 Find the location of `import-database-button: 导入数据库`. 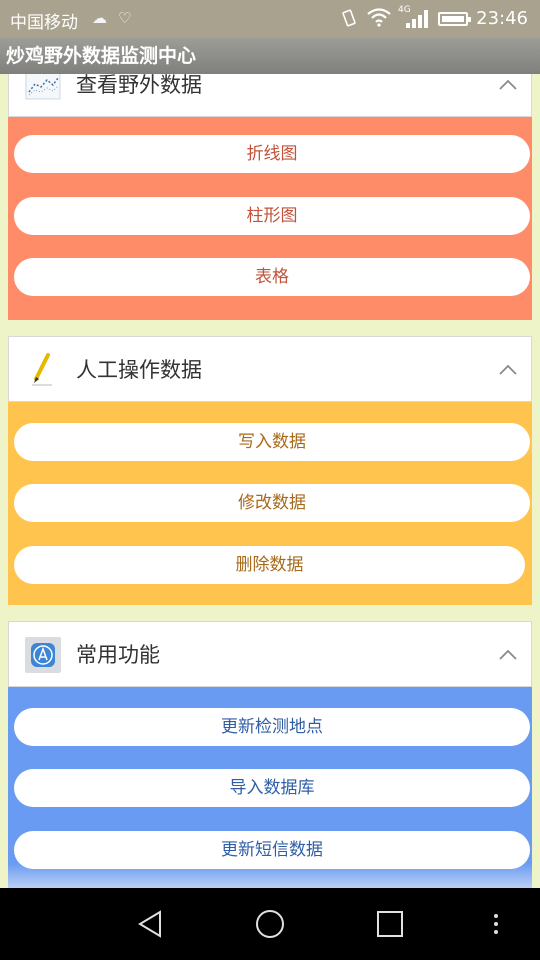

import-database-button: 导入数据库 is located at coordinates (272, 788).